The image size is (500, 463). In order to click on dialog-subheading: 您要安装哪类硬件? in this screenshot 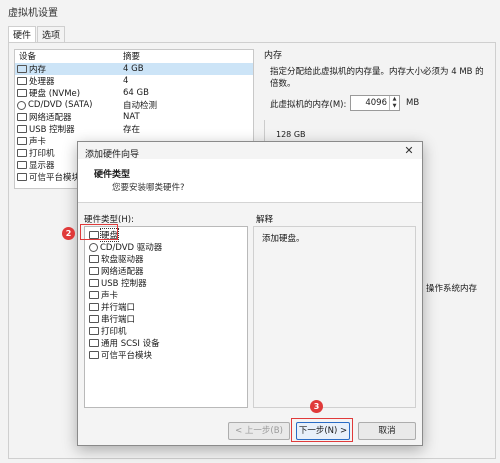, I will do `click(148, 188)`.